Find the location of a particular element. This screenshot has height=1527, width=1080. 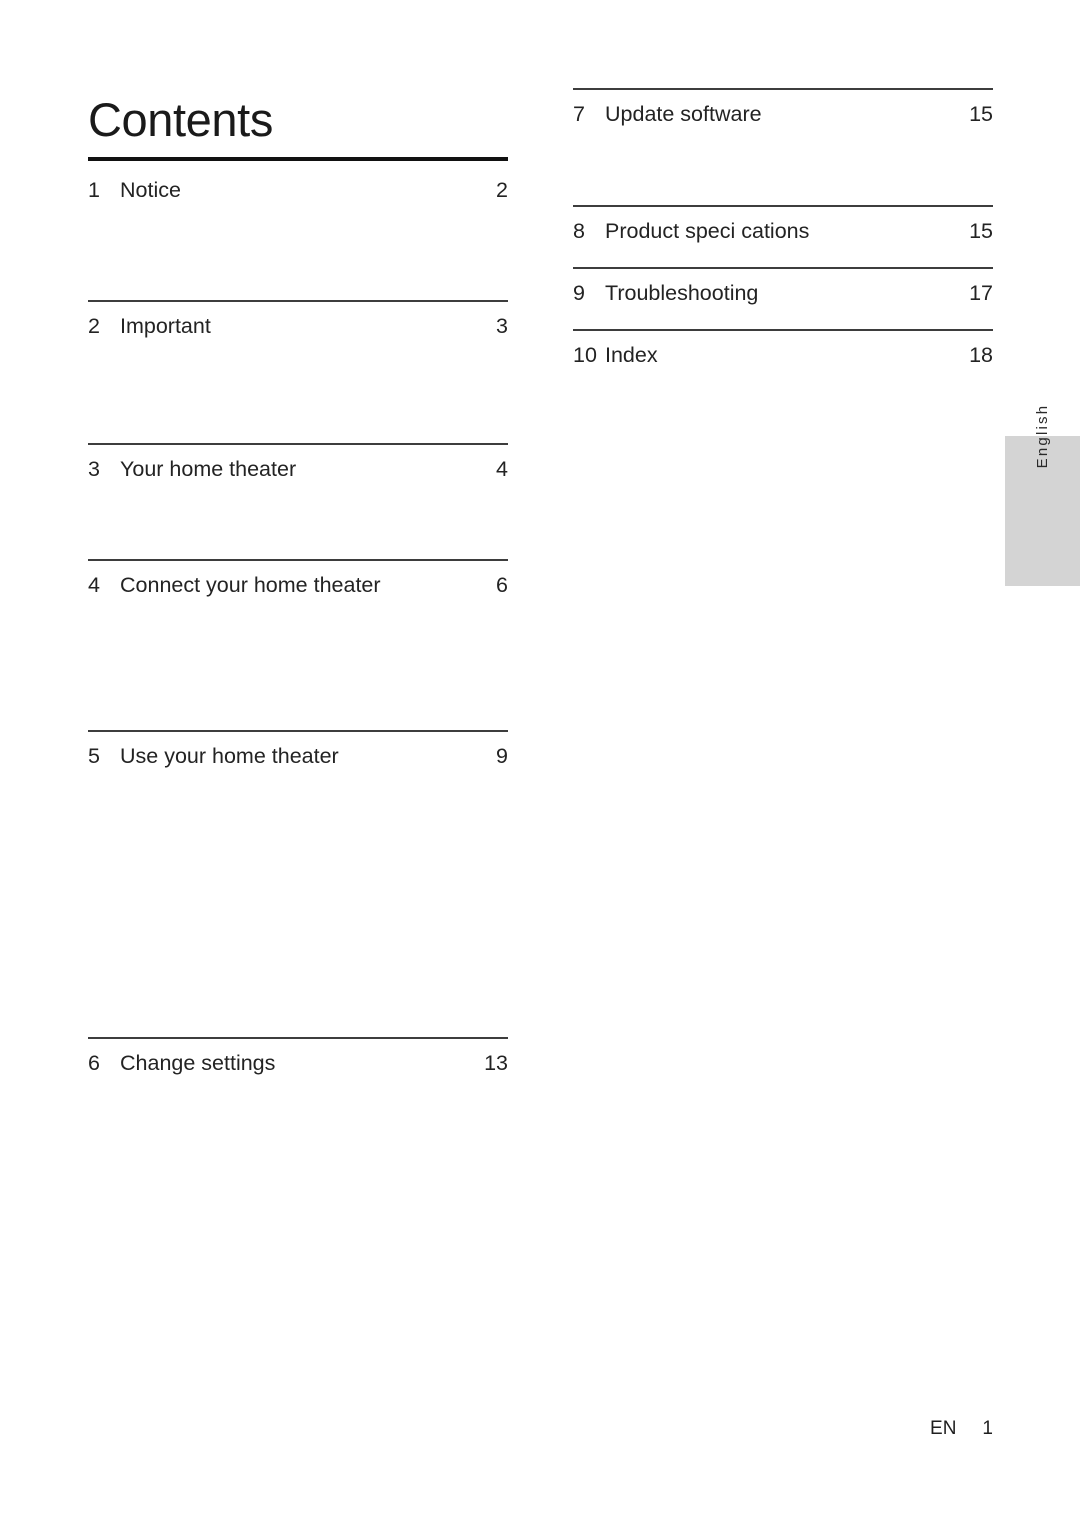

toc-entry-number: 10 is located at coordinates (585, 355).